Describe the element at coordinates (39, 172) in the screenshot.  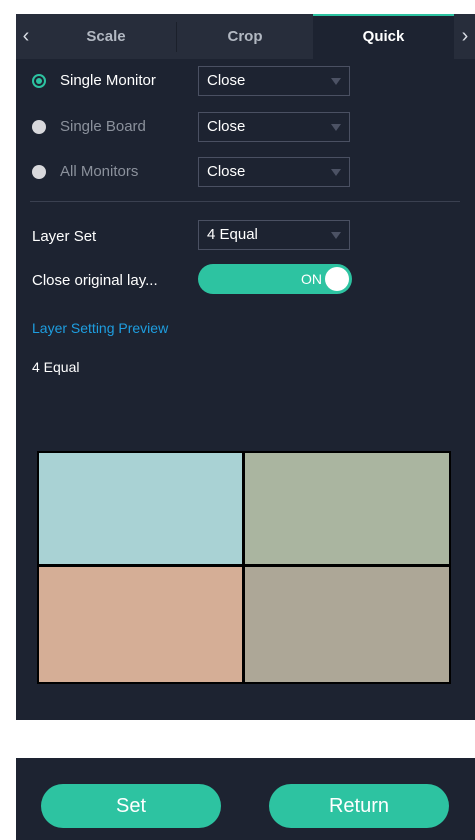
I see `all-monitors-radio` at that location.